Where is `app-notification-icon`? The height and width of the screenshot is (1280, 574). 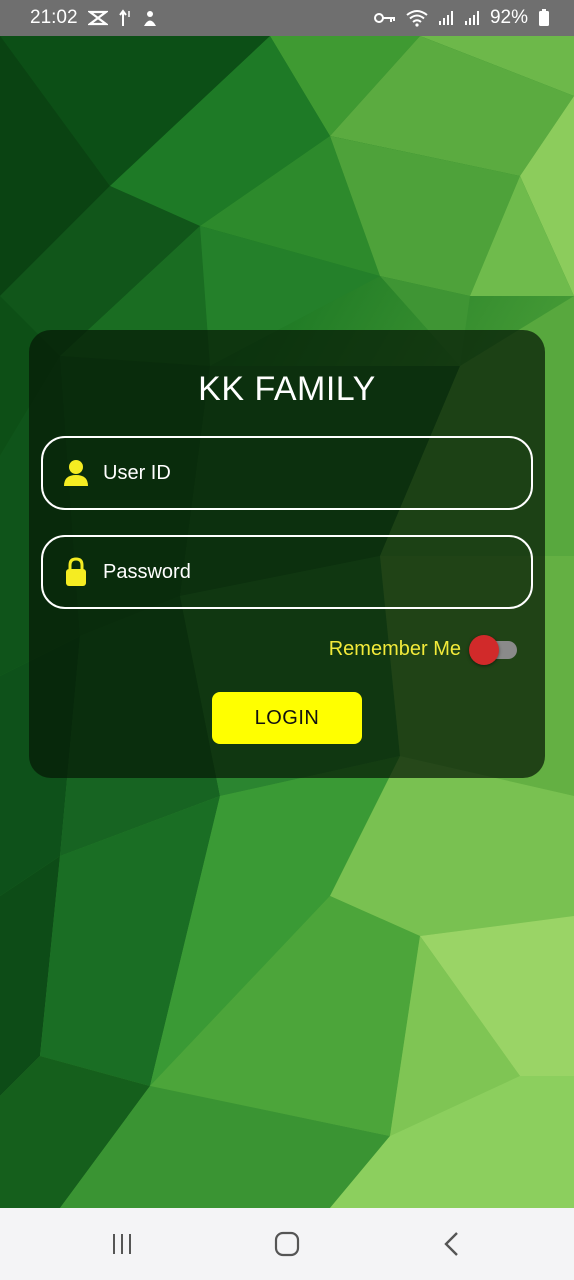
app-notification-icon is located at coordinates (150, 18).